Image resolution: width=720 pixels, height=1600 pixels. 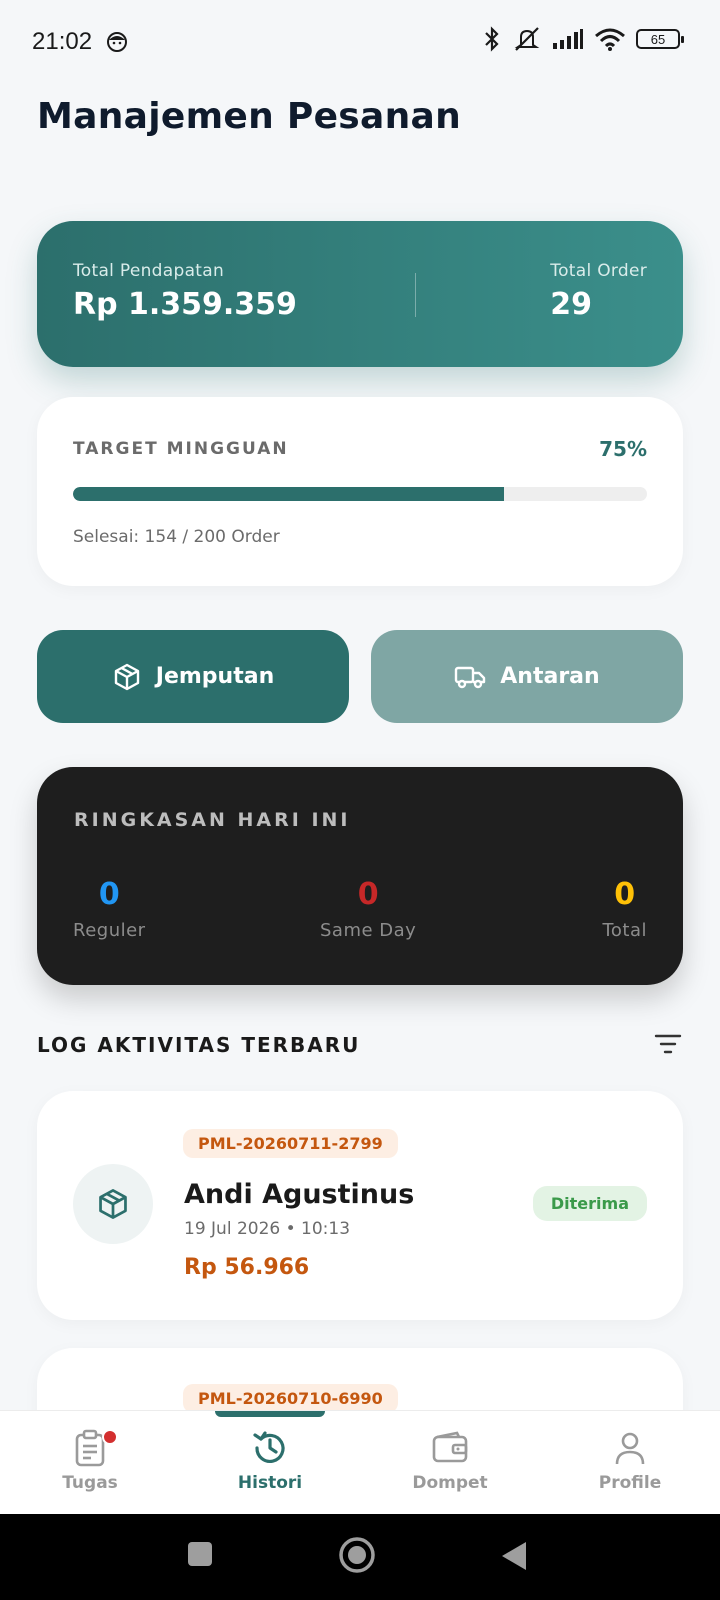 I want to click on wifi-icon, so click(x=610, y=39).